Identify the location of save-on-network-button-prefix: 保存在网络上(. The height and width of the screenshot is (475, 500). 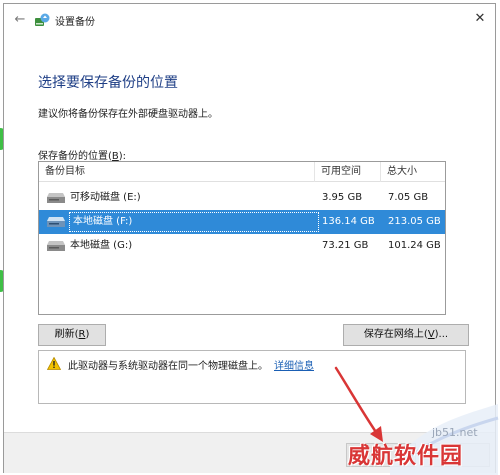
(395, 334).